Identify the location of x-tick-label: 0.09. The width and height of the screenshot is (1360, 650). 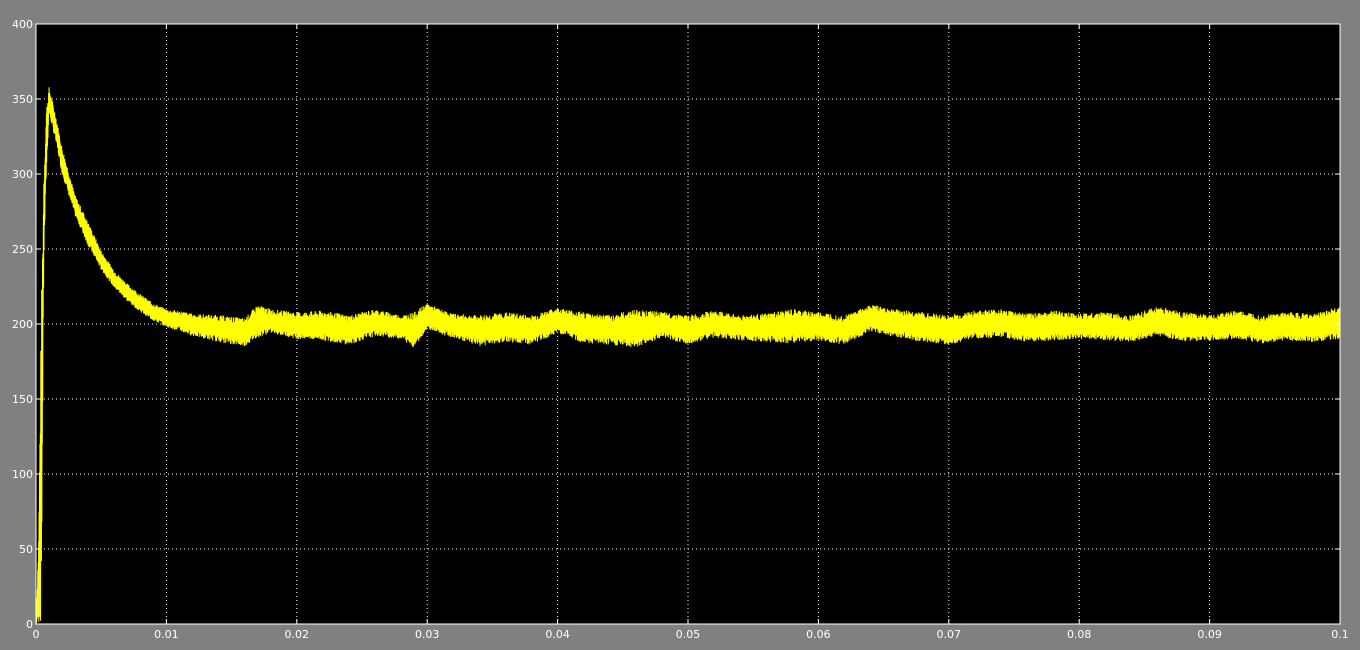
(1209, 634).